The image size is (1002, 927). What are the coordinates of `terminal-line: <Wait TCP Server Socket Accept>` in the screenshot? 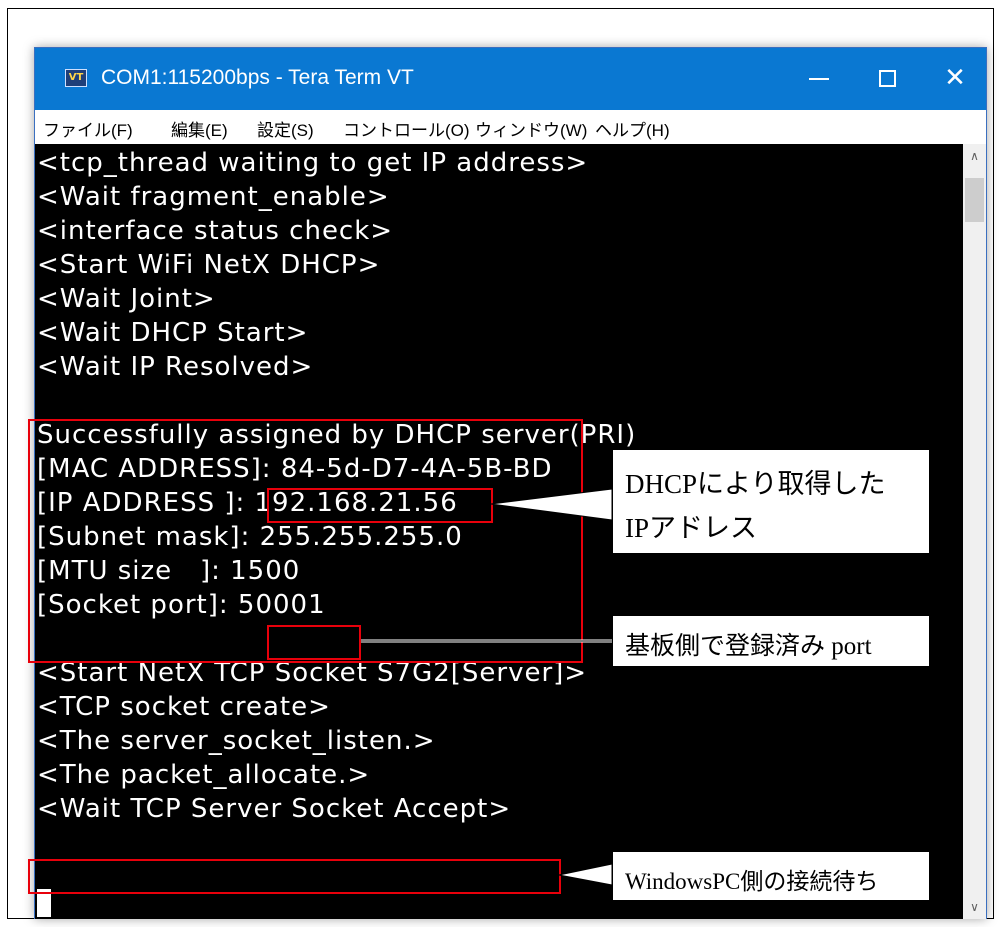 It's located at (274, 809).